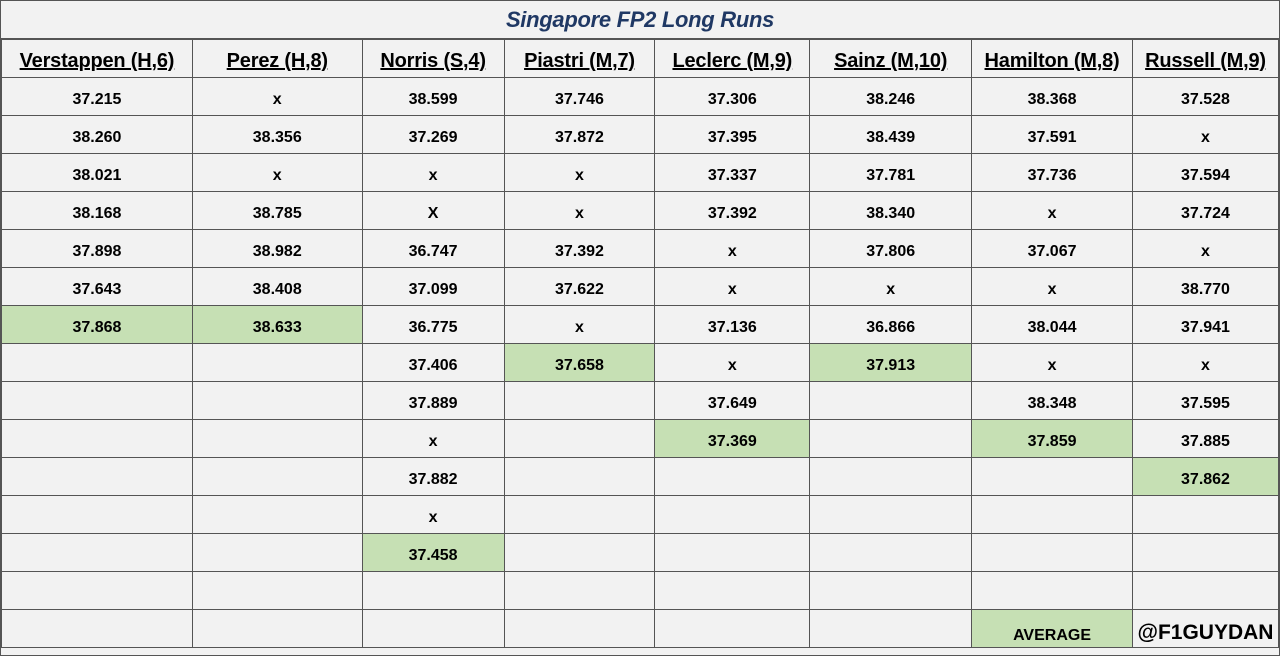 The image size is (1280, 656). I want to click on table-row: 37.882 37.862, so click(640, 476).